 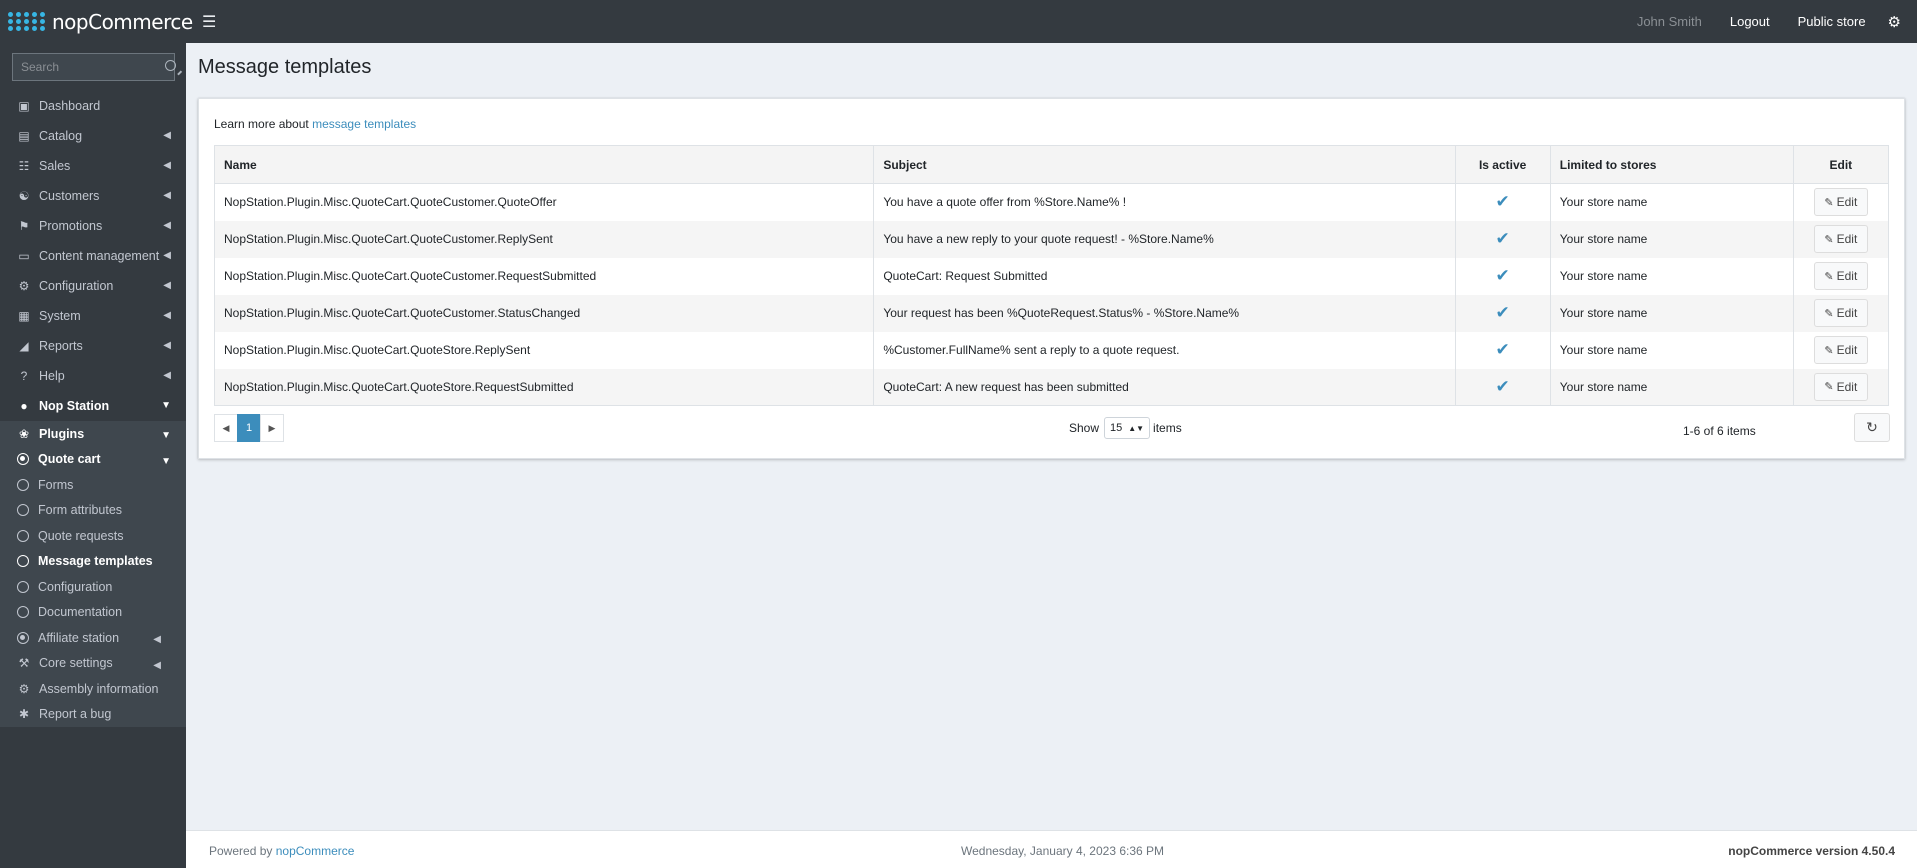 I want to click on sidebar-item-core-settings: ⚒ Core settings ◀, so click(x=93, y=664).